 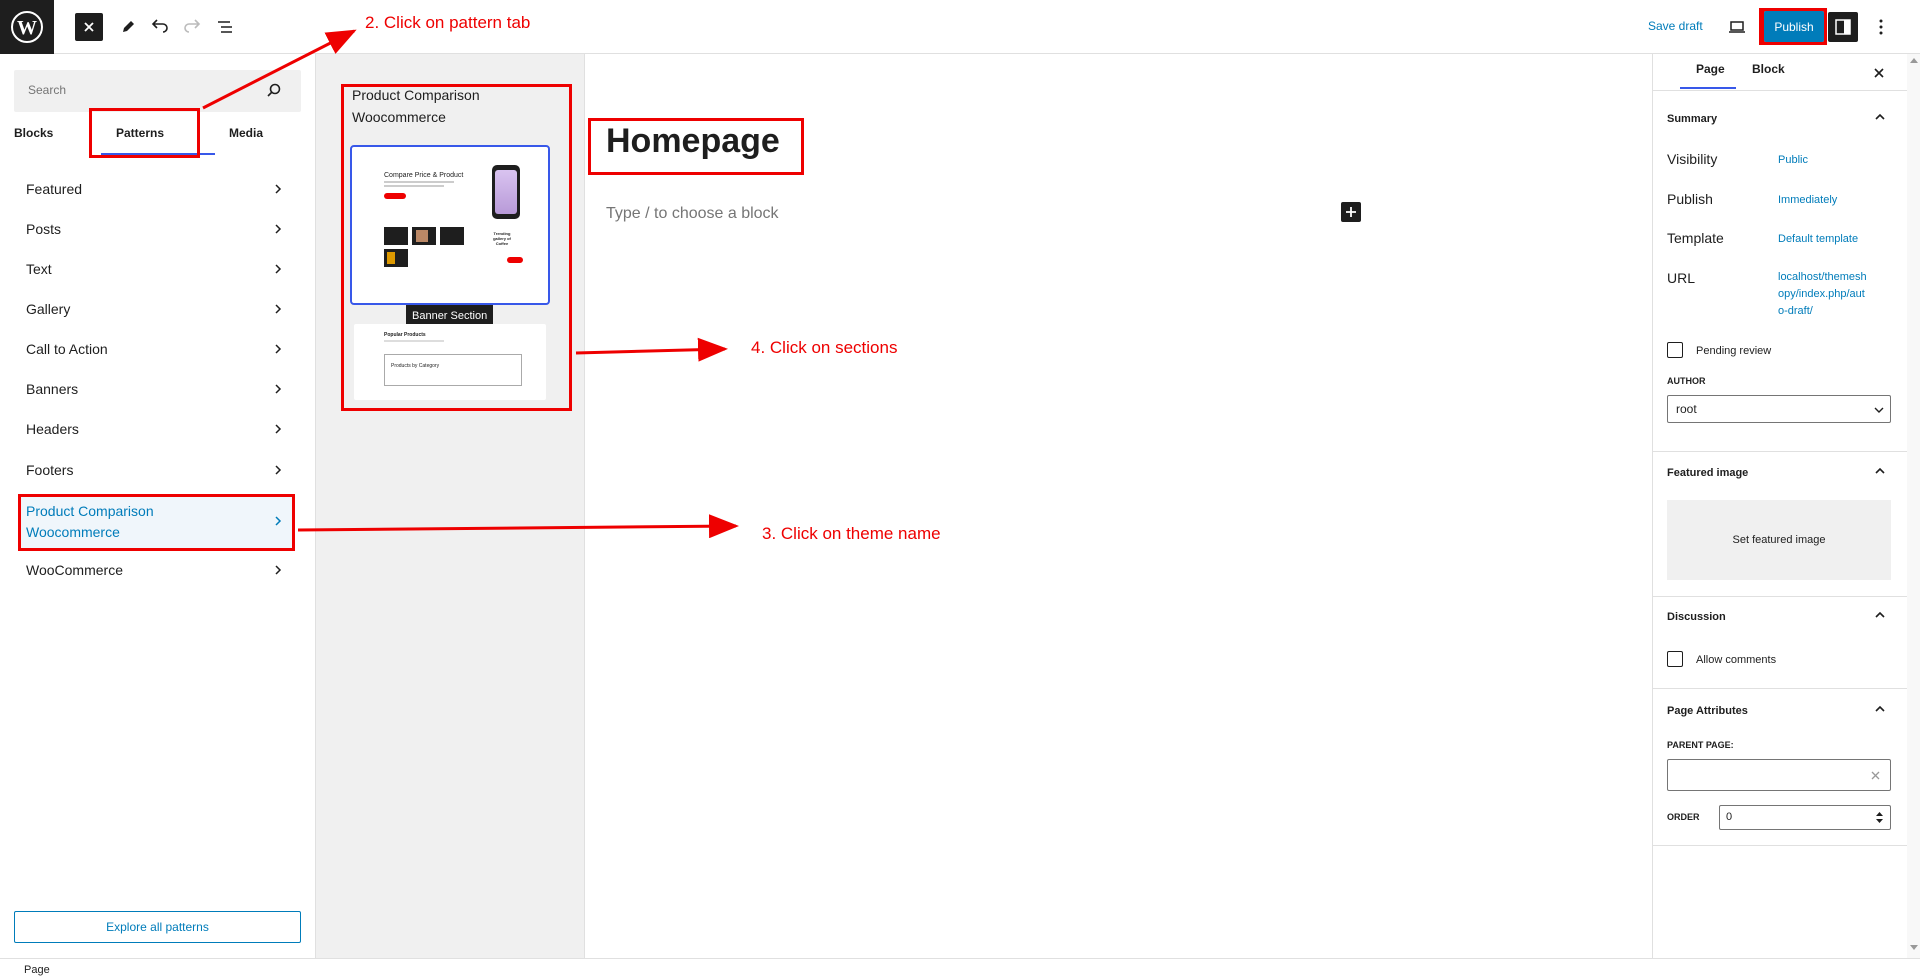 What do you see at coordinates (1779, 775) in the screenshot?
I see `parent-page-input` at bounding box center [1779, 775].